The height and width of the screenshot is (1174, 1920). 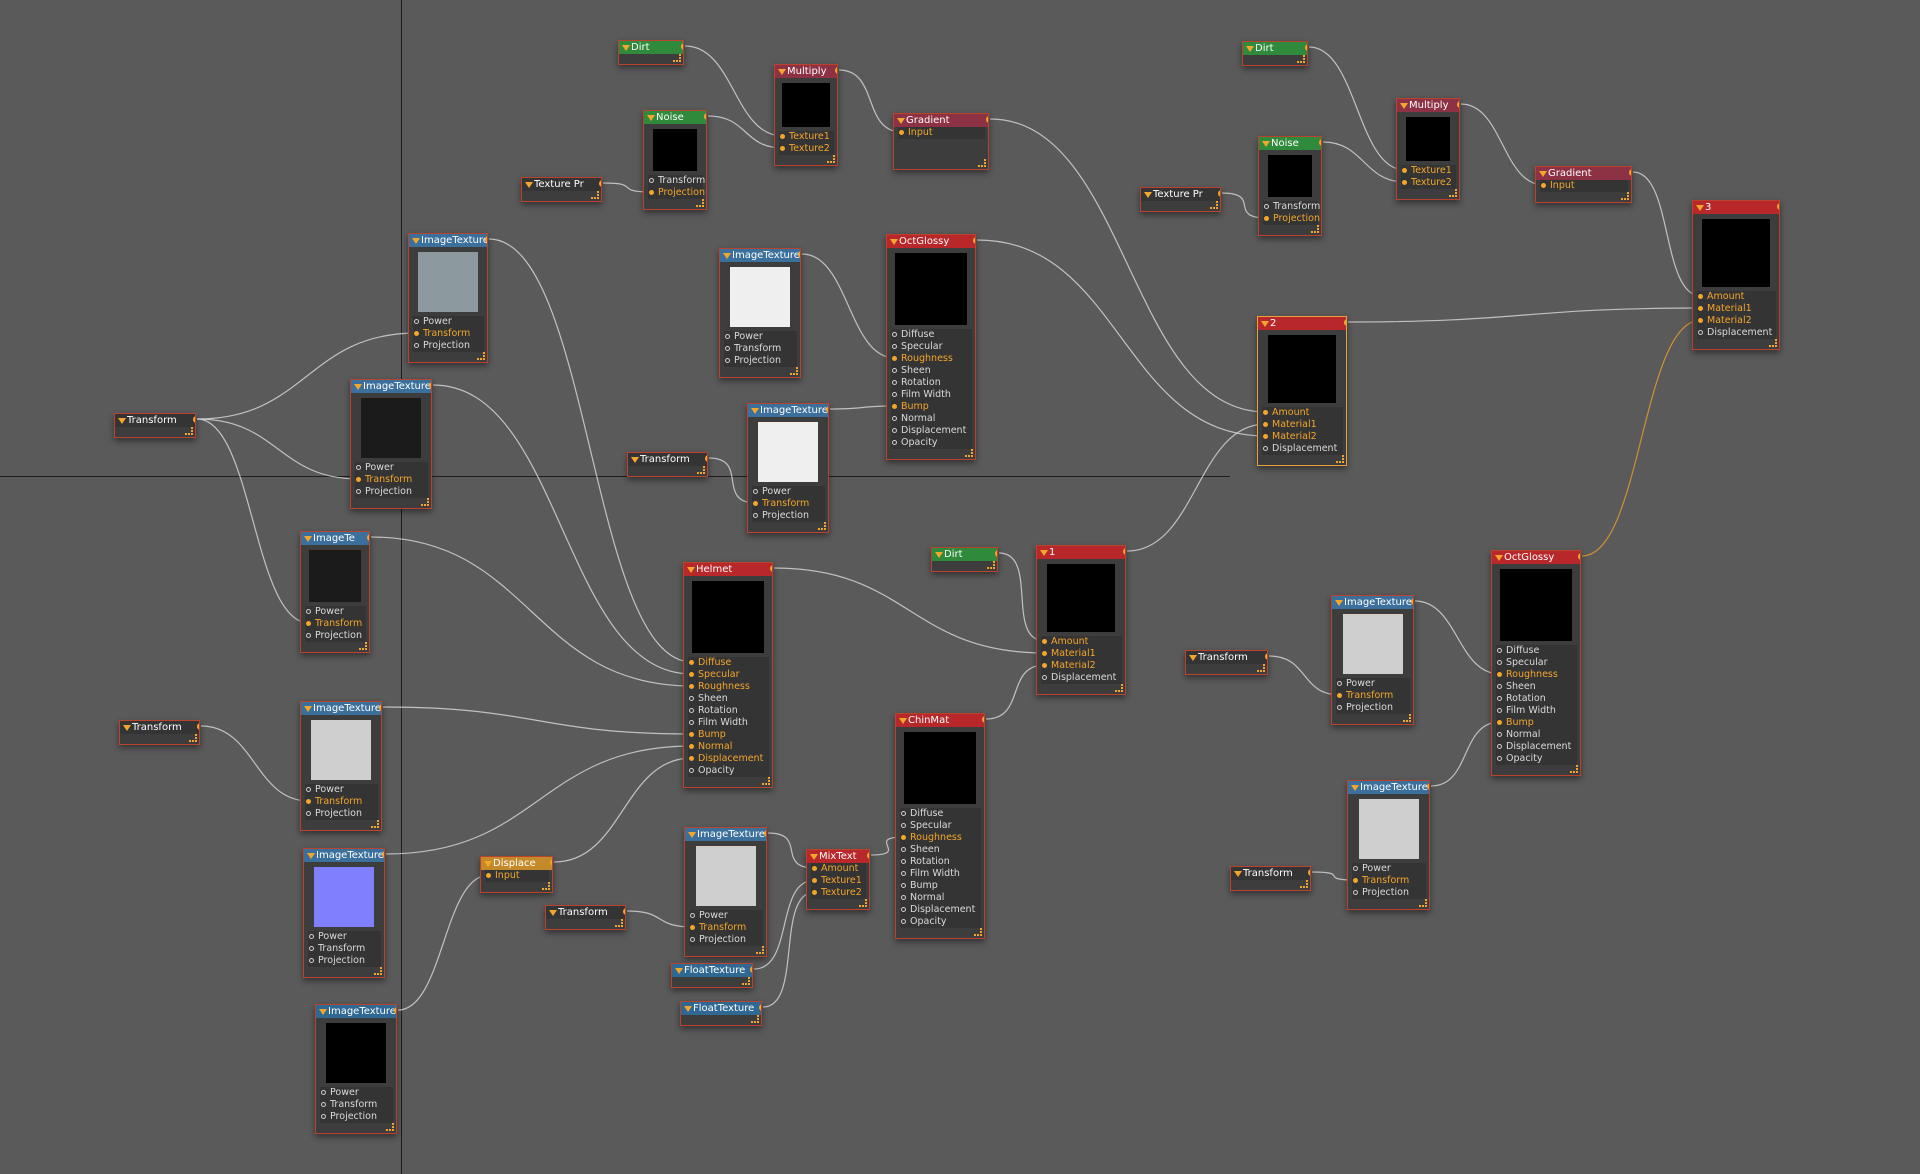 I want to click on node-dirt: Dirt, so click(x=1275, y=53).